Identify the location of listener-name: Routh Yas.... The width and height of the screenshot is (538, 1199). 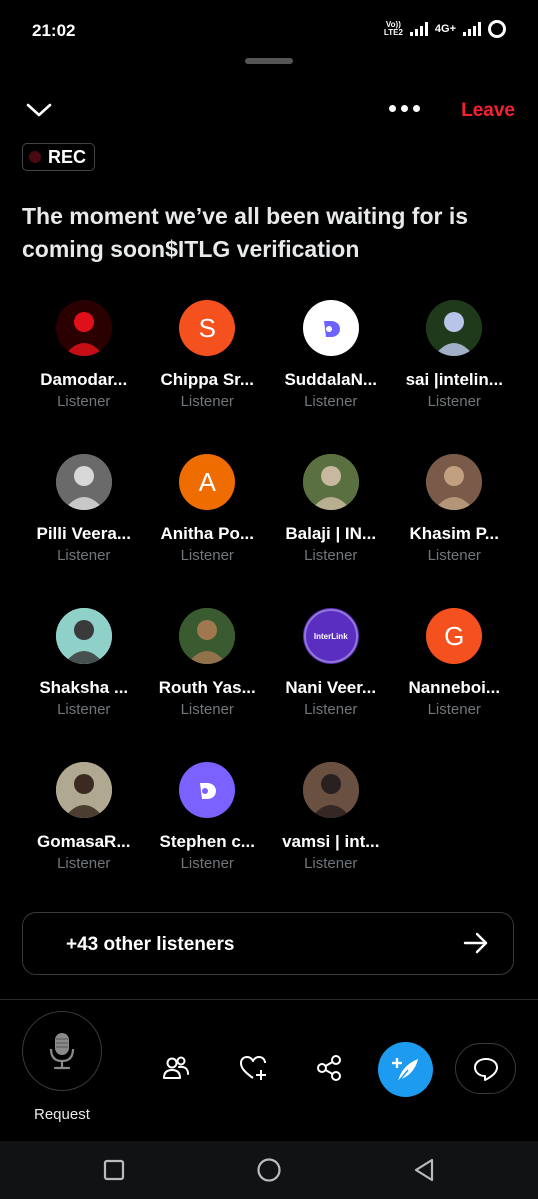
(207, 687).